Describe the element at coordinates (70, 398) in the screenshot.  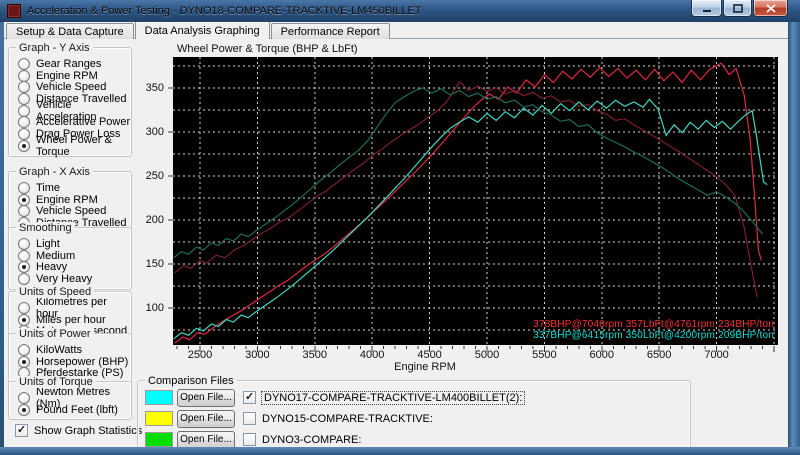
I see `radio-newton-metres-nm: Newton Metres (Nm)` at that location.